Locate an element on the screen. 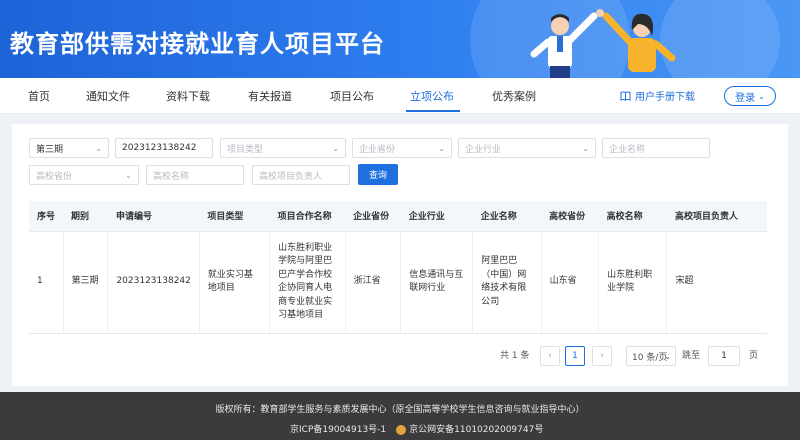 This screenshot has width=800, height=440. user-manual-label: 用户手册下载 is located at coordinates (665, 97).